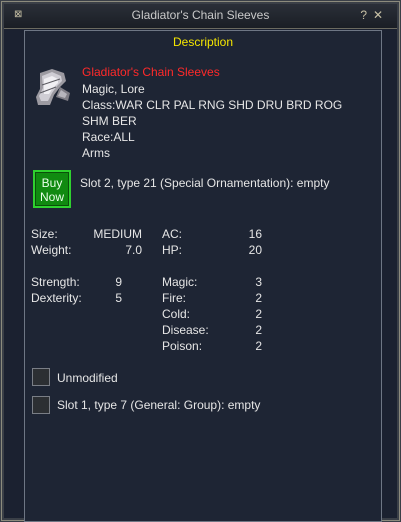  Describe the element at coordinates (363, 15) in the screenshot. I see `help-icon: ?` at that location.